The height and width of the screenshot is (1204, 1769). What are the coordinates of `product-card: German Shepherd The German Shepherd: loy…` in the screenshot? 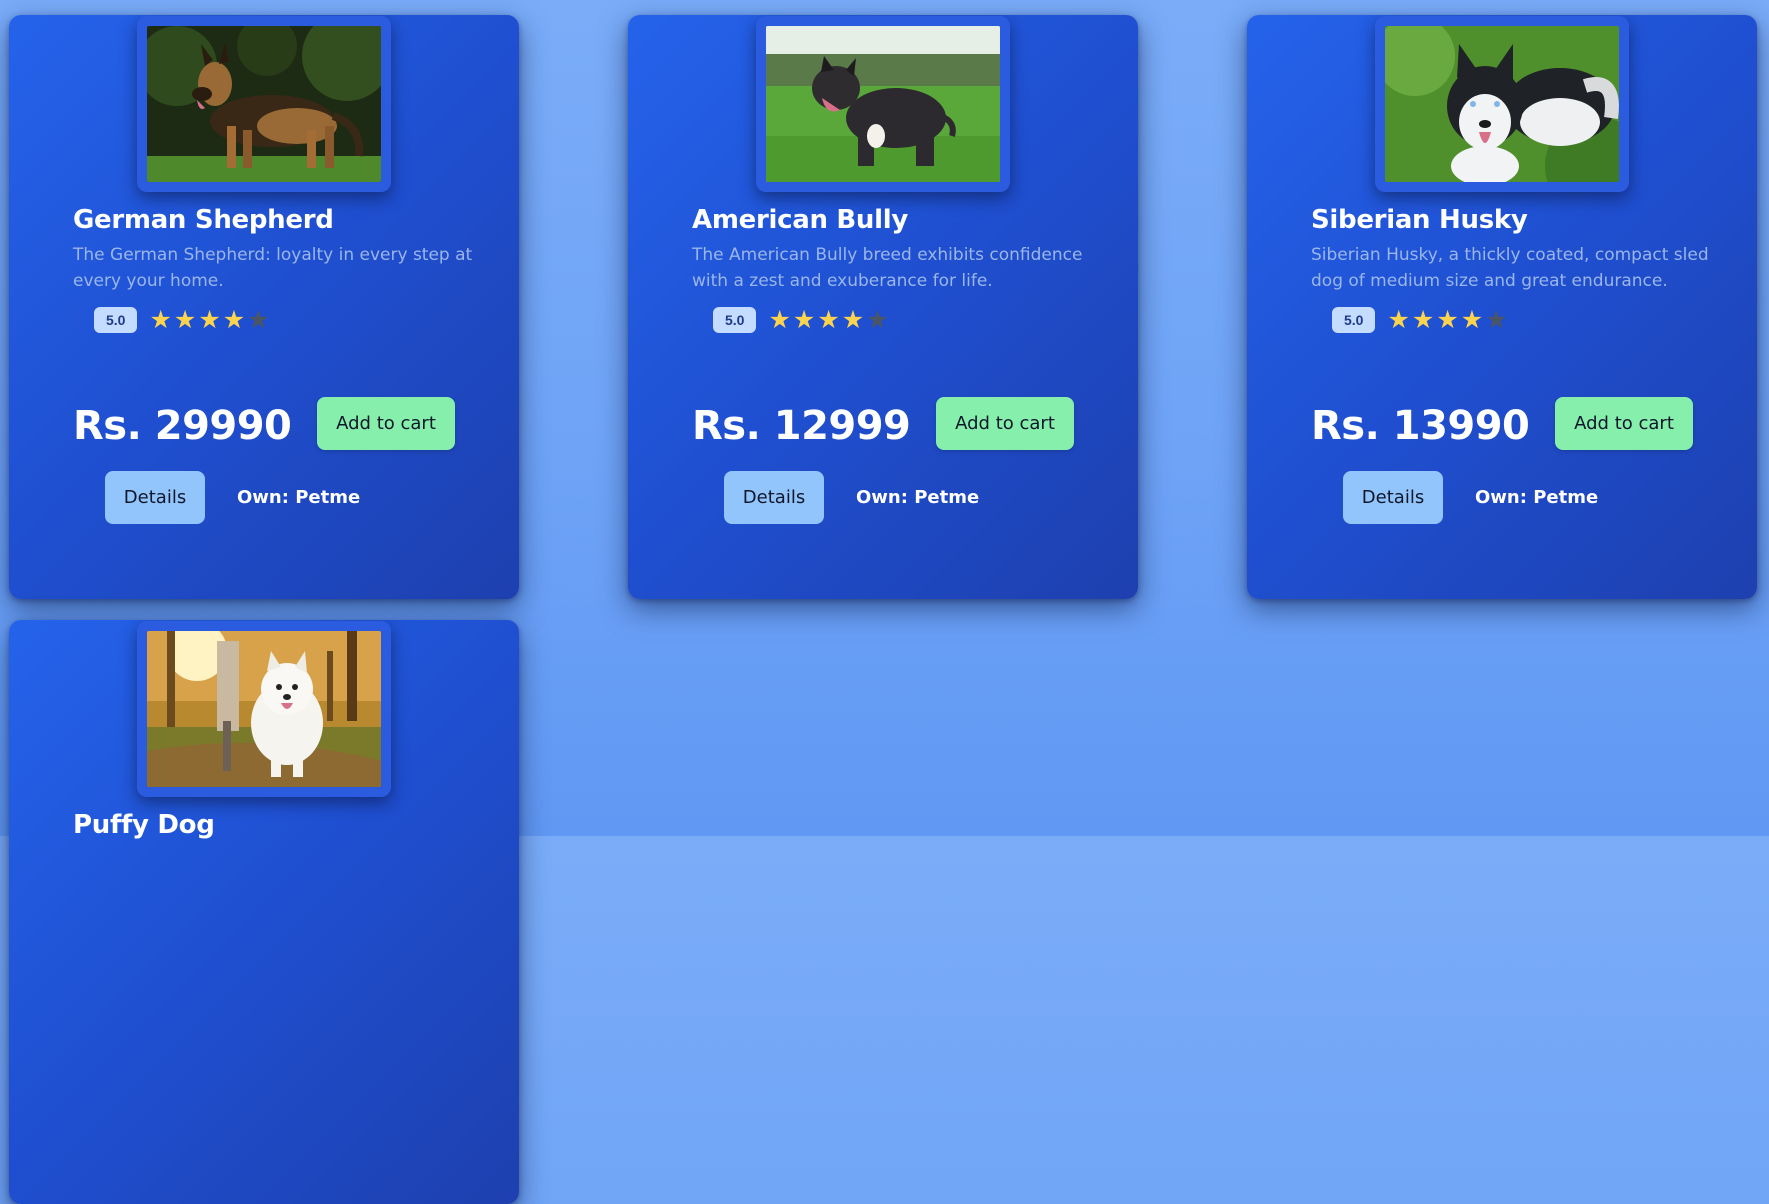 It's located at (264, 307).